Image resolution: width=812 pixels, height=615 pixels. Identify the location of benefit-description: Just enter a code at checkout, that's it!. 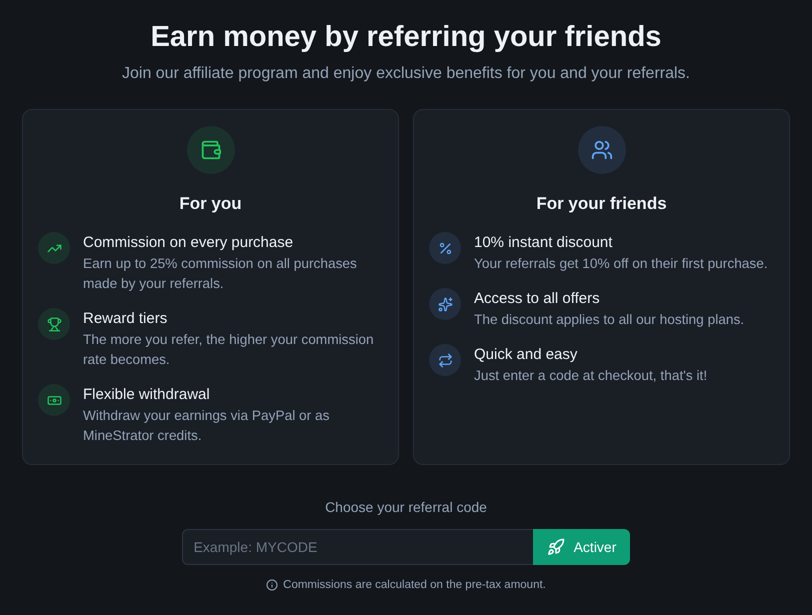
(591, 376).